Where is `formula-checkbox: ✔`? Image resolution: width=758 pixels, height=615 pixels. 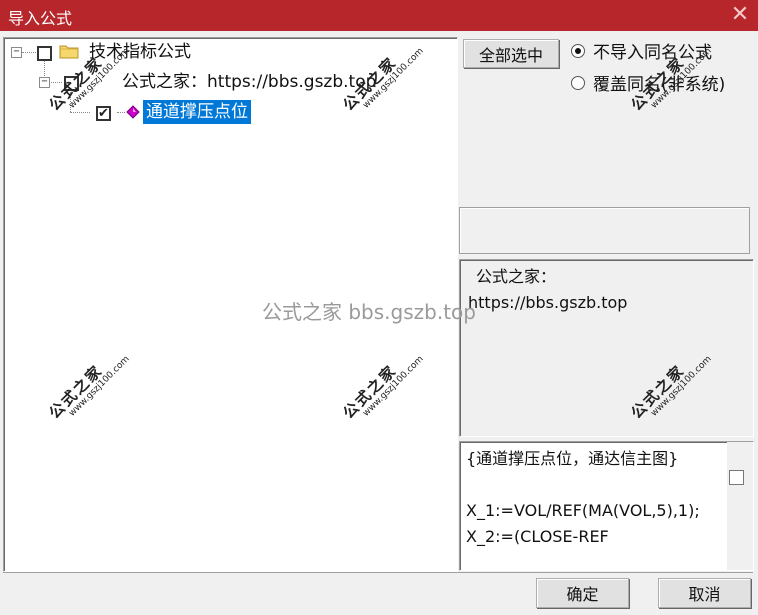 formula-checkbox: ✔ is located at coordinates (103, 113).